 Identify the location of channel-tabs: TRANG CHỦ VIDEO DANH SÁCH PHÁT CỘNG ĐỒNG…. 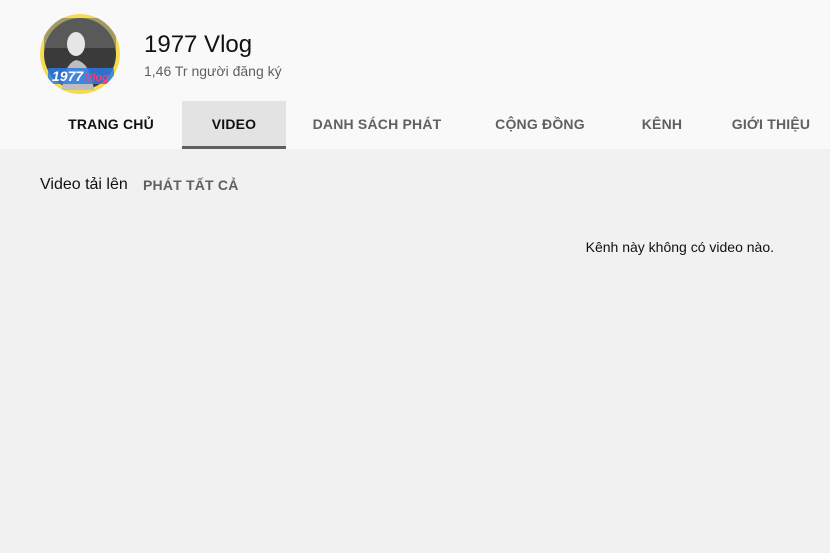
(415, 125).